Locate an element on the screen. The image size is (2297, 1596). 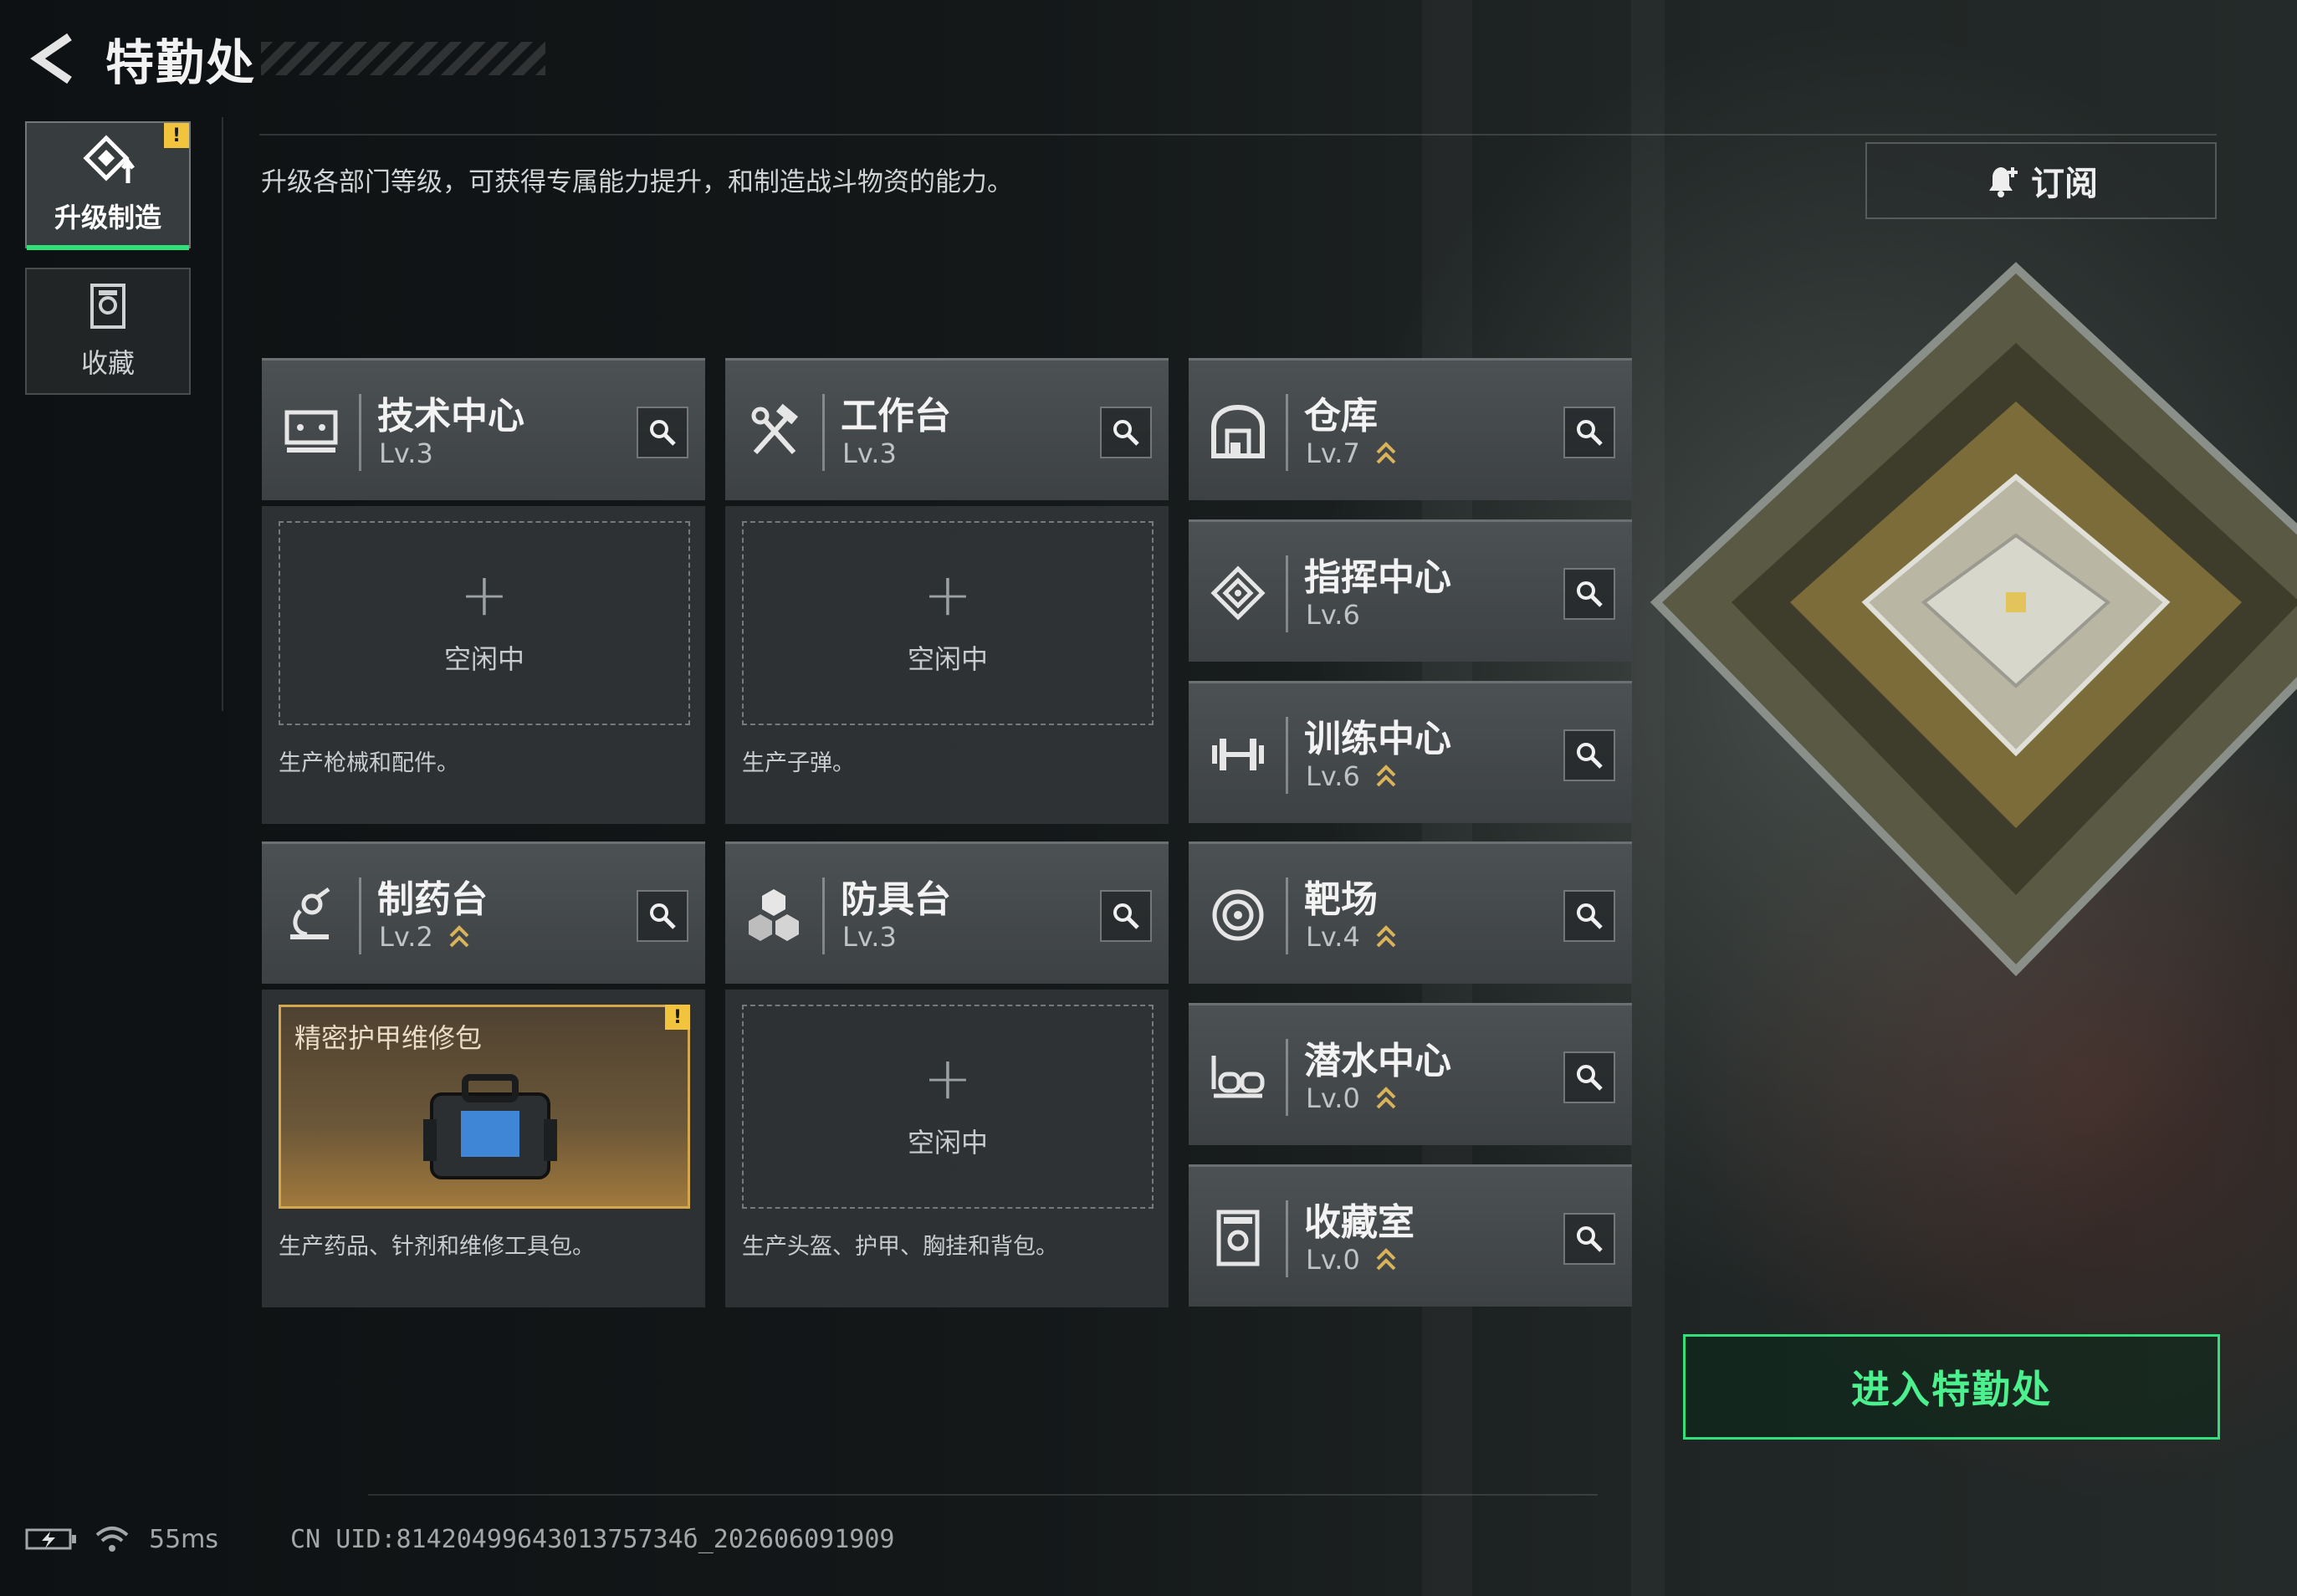
enter-special-ops-button: 进入特勤处 is located at coordinates (1951, 1387).